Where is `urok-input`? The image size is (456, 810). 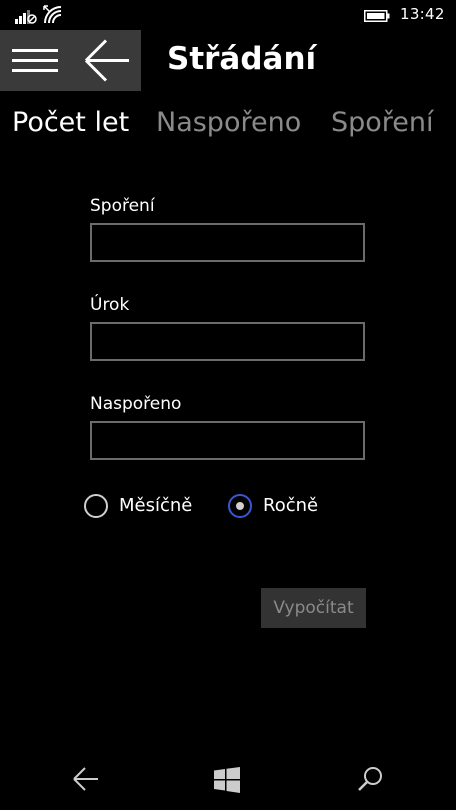
urok-input is located at coordinates (227, 341).